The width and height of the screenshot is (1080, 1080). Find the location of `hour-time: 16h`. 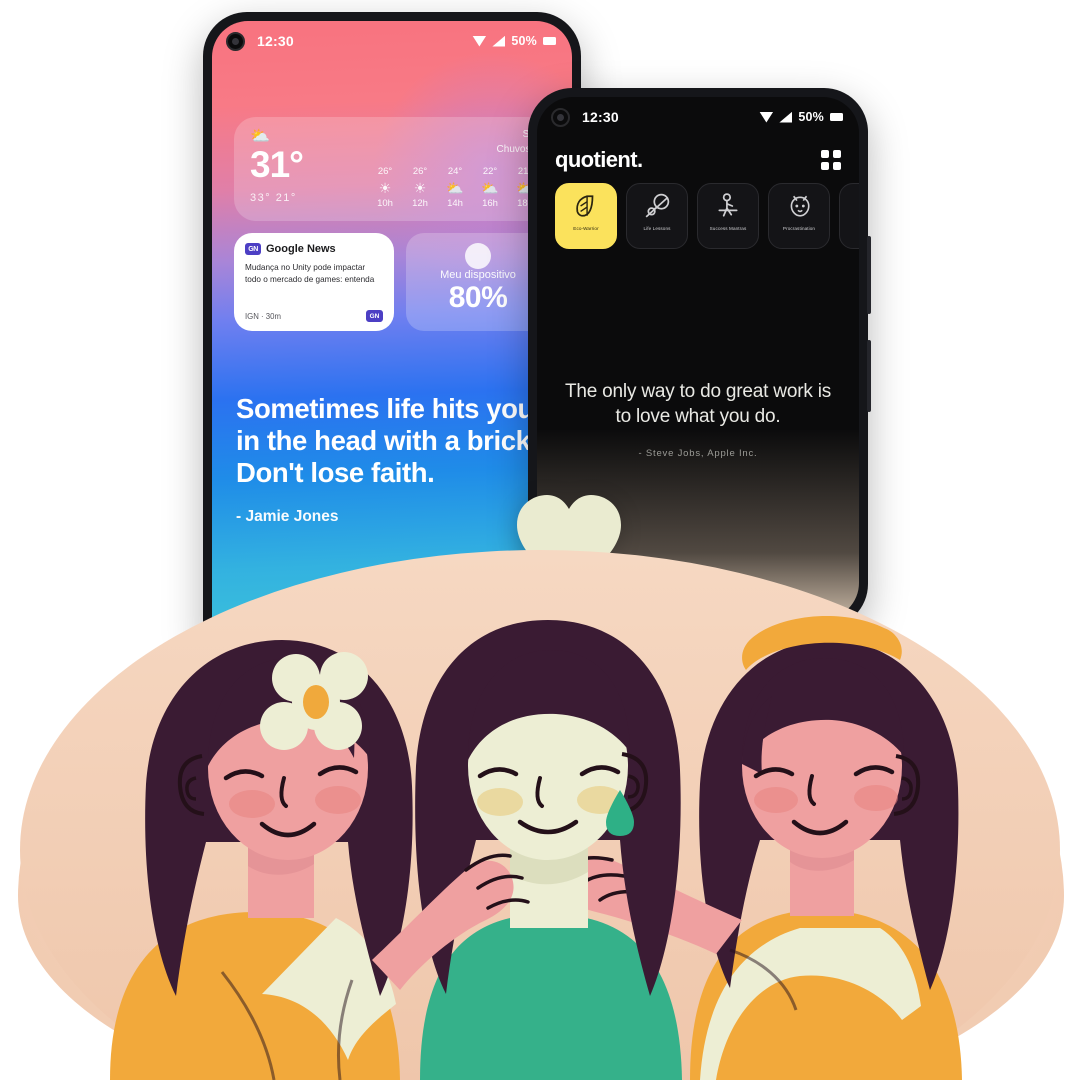

hour-time: 16h is located at coordinates (490, 203).